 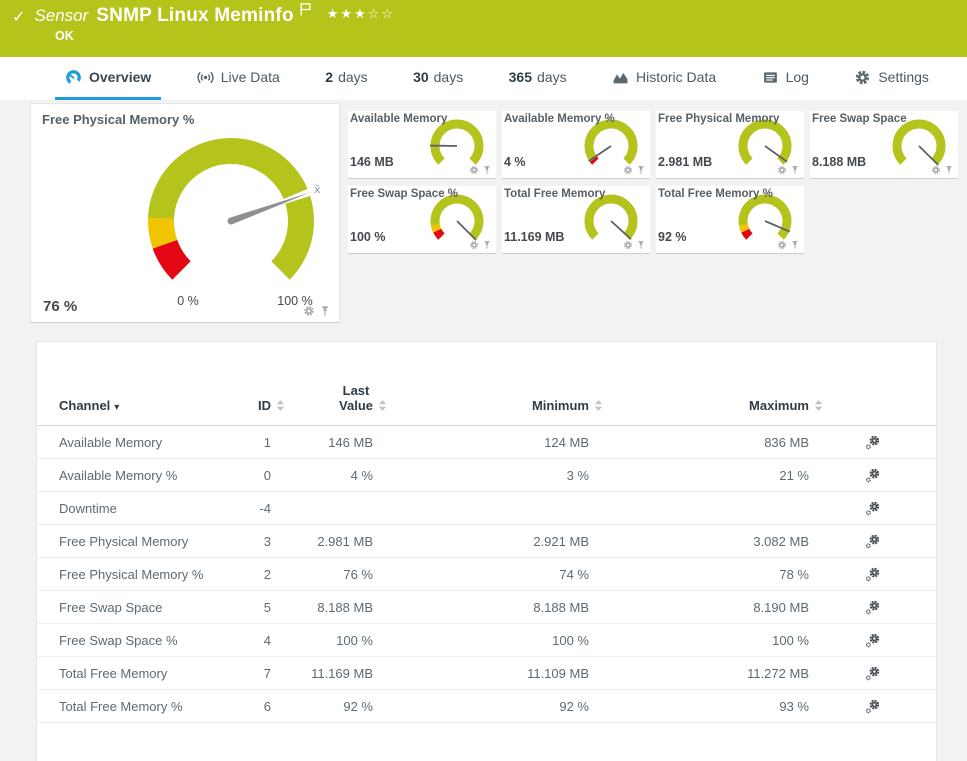 I want to click on tab-settings: Settings, so click(x=891, y=78).